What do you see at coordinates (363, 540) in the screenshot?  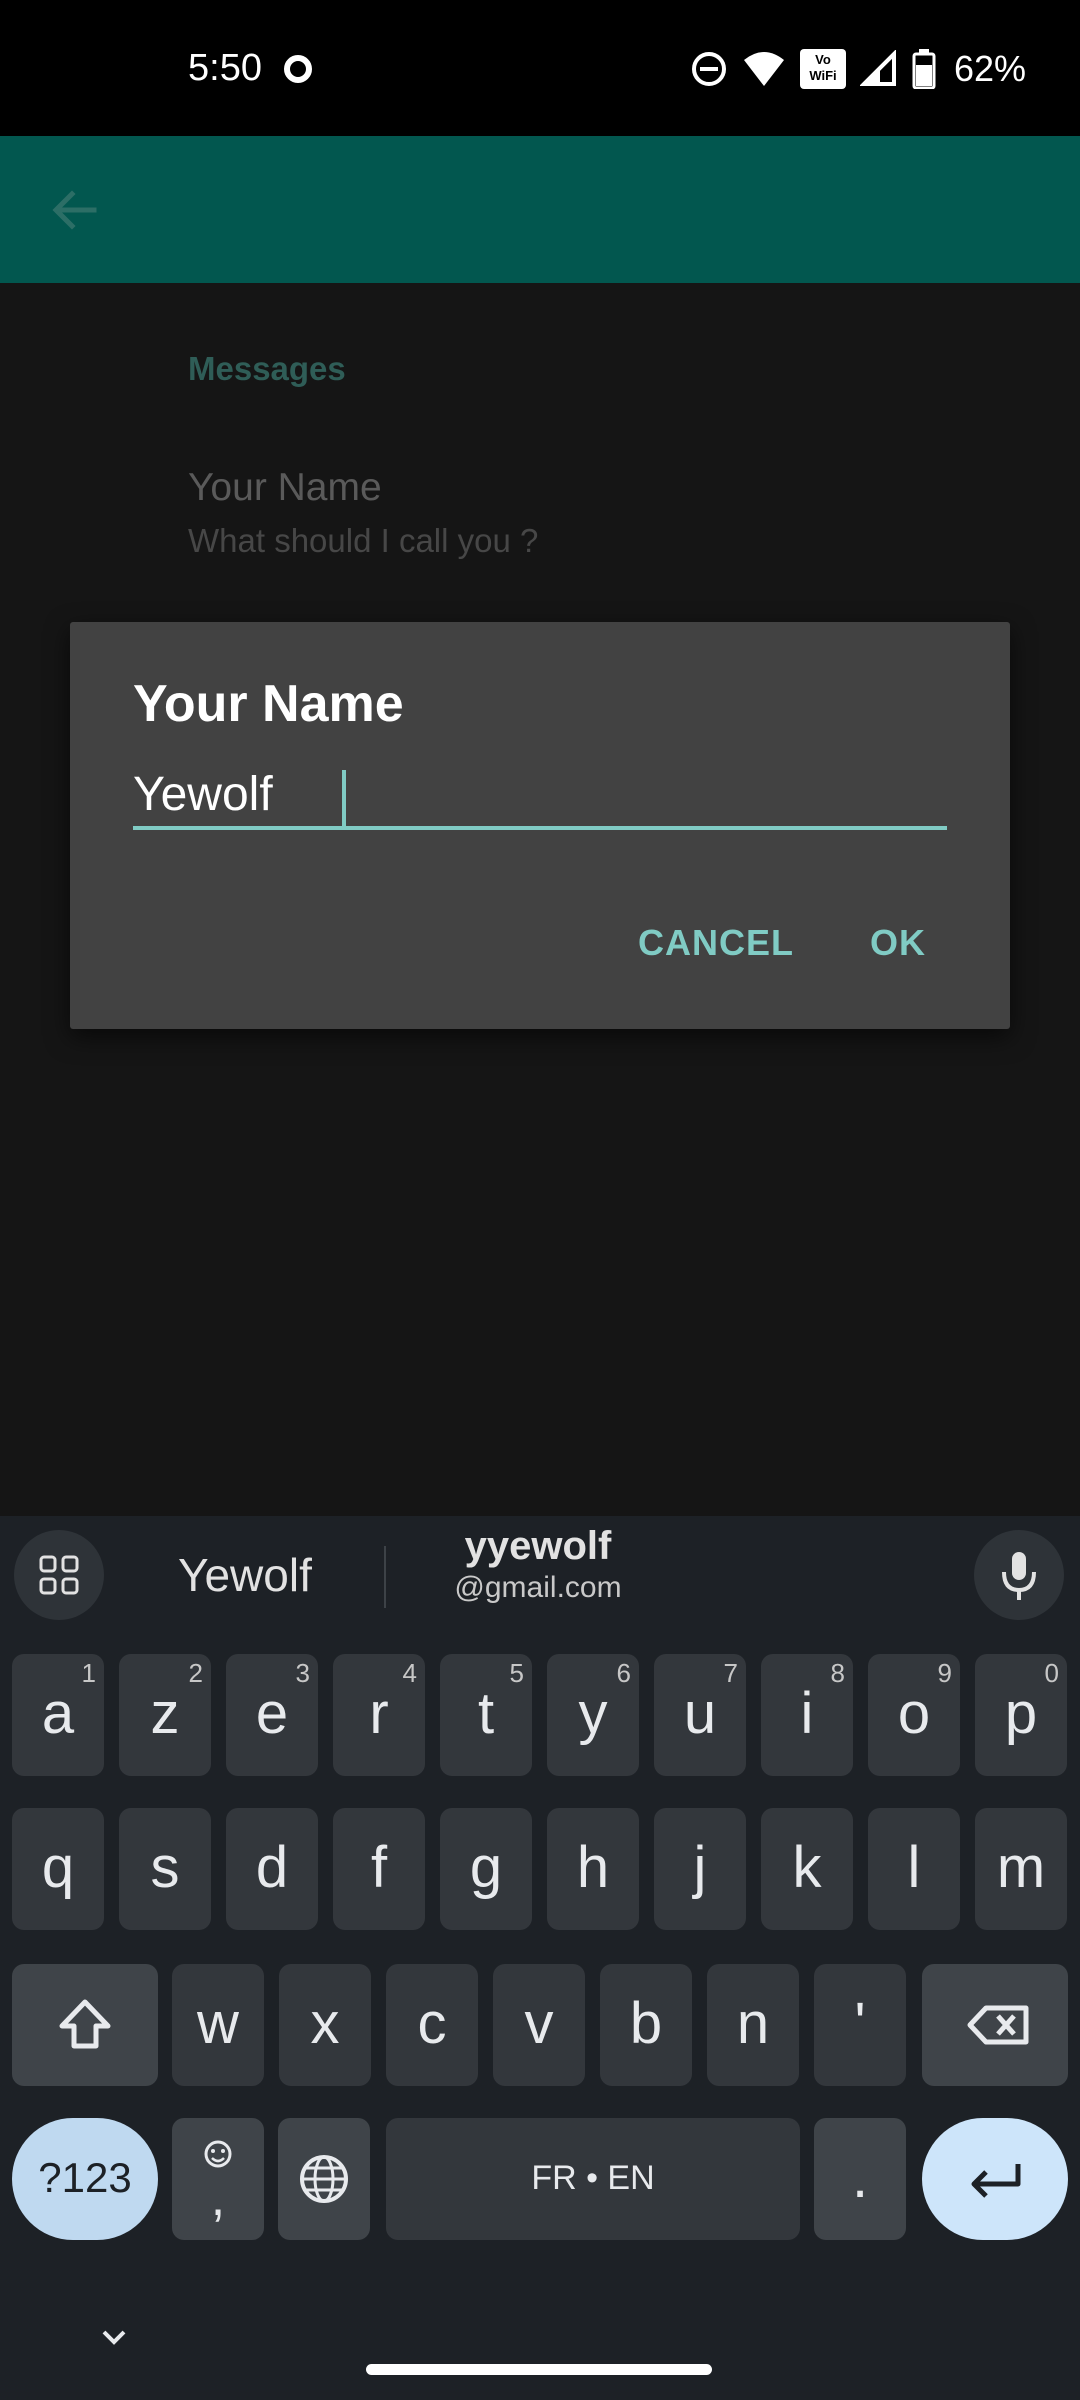 I see `preference-summary: What should I call you ?` at bounding box center [363, 540].